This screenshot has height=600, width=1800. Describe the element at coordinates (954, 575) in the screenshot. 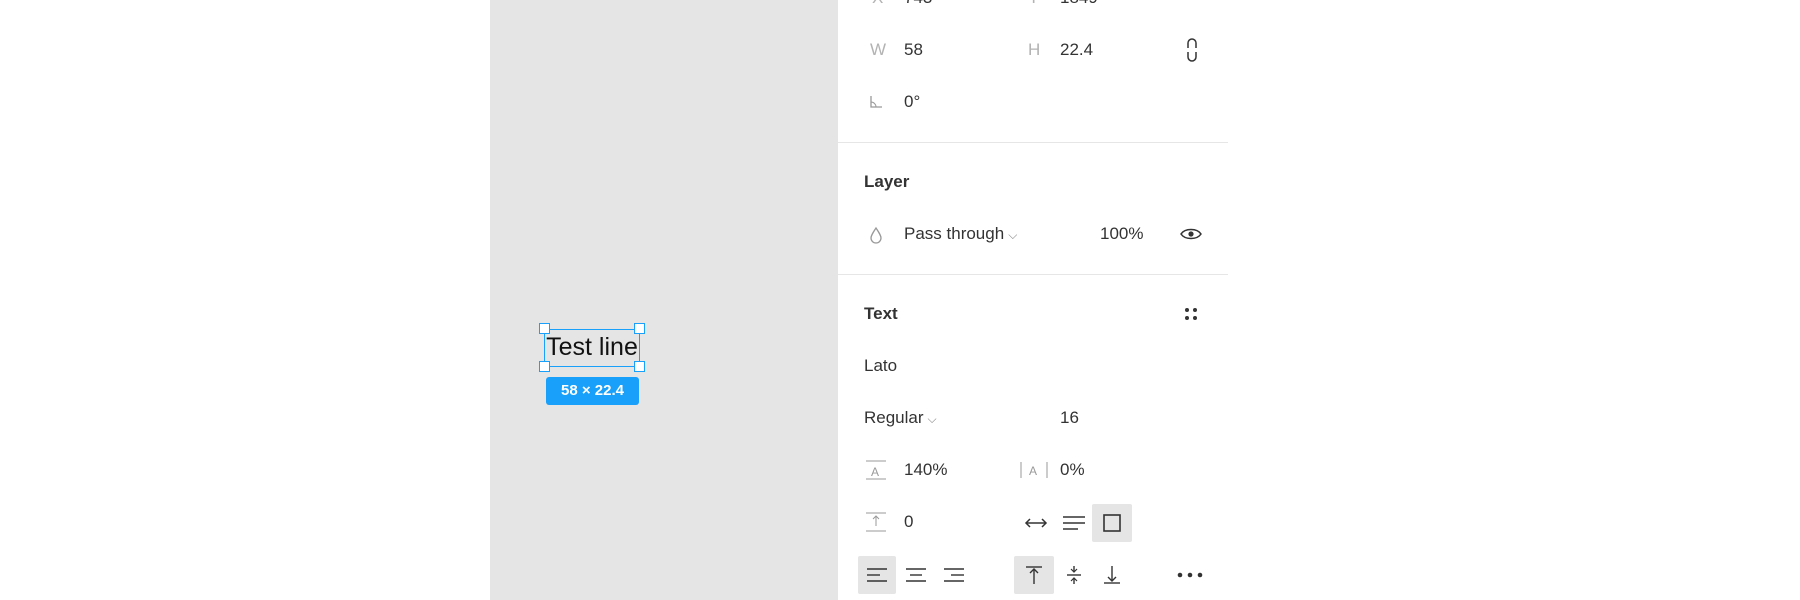

I see `text-align-right-icon` at that location.